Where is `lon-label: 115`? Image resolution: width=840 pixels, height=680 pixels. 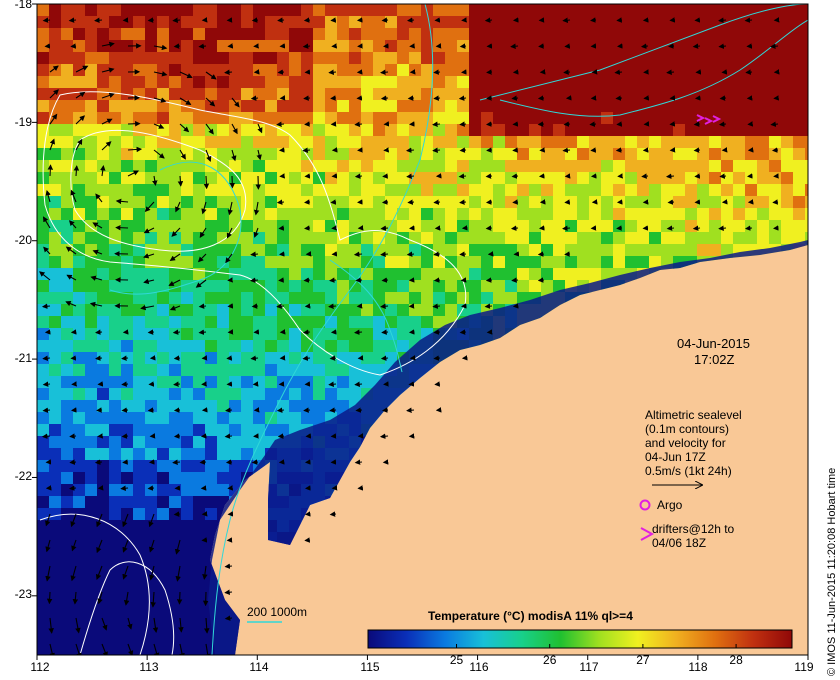
lon-label: 115 is located at coordinates (370, 667).